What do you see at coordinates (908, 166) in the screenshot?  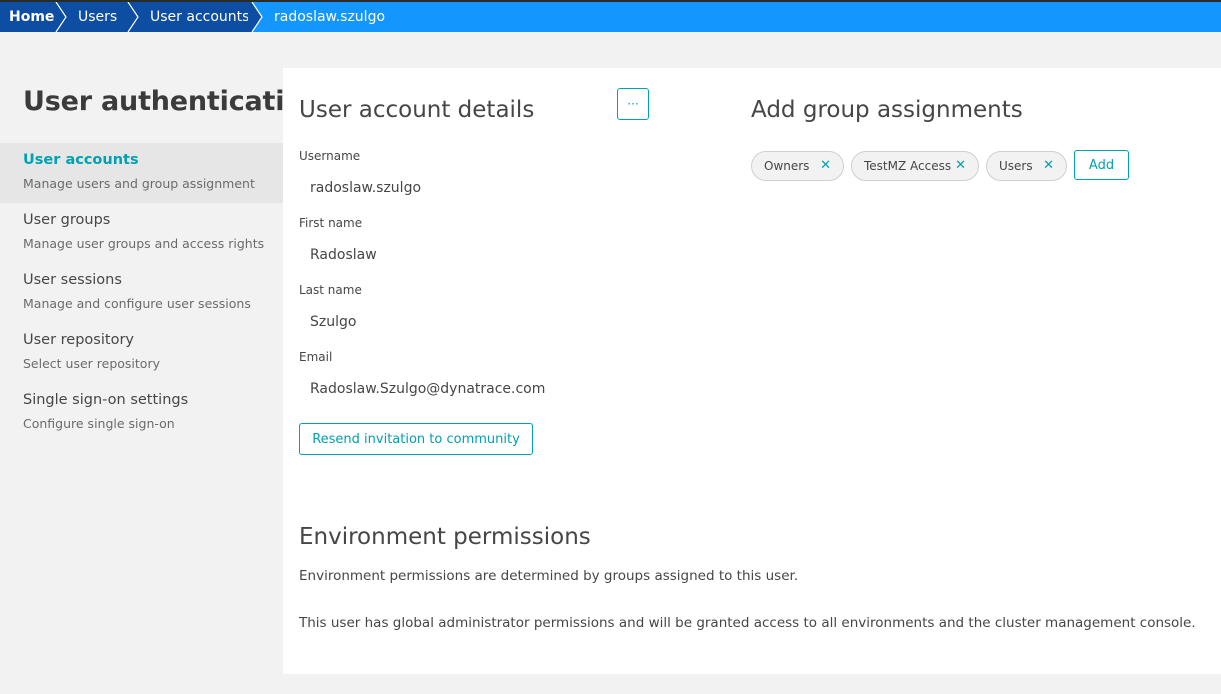 I see `group-chip-label: TestMZ Access` at bounding box center [908, 166].